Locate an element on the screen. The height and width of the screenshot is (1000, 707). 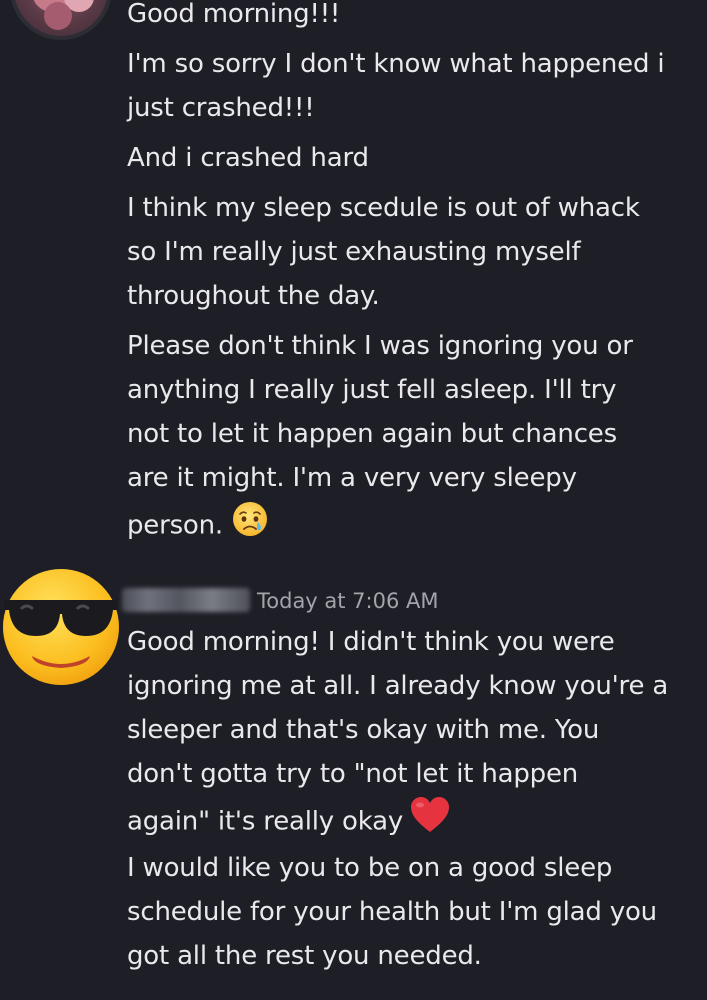
avatar-previous-author is located at coordinates (61, 18).